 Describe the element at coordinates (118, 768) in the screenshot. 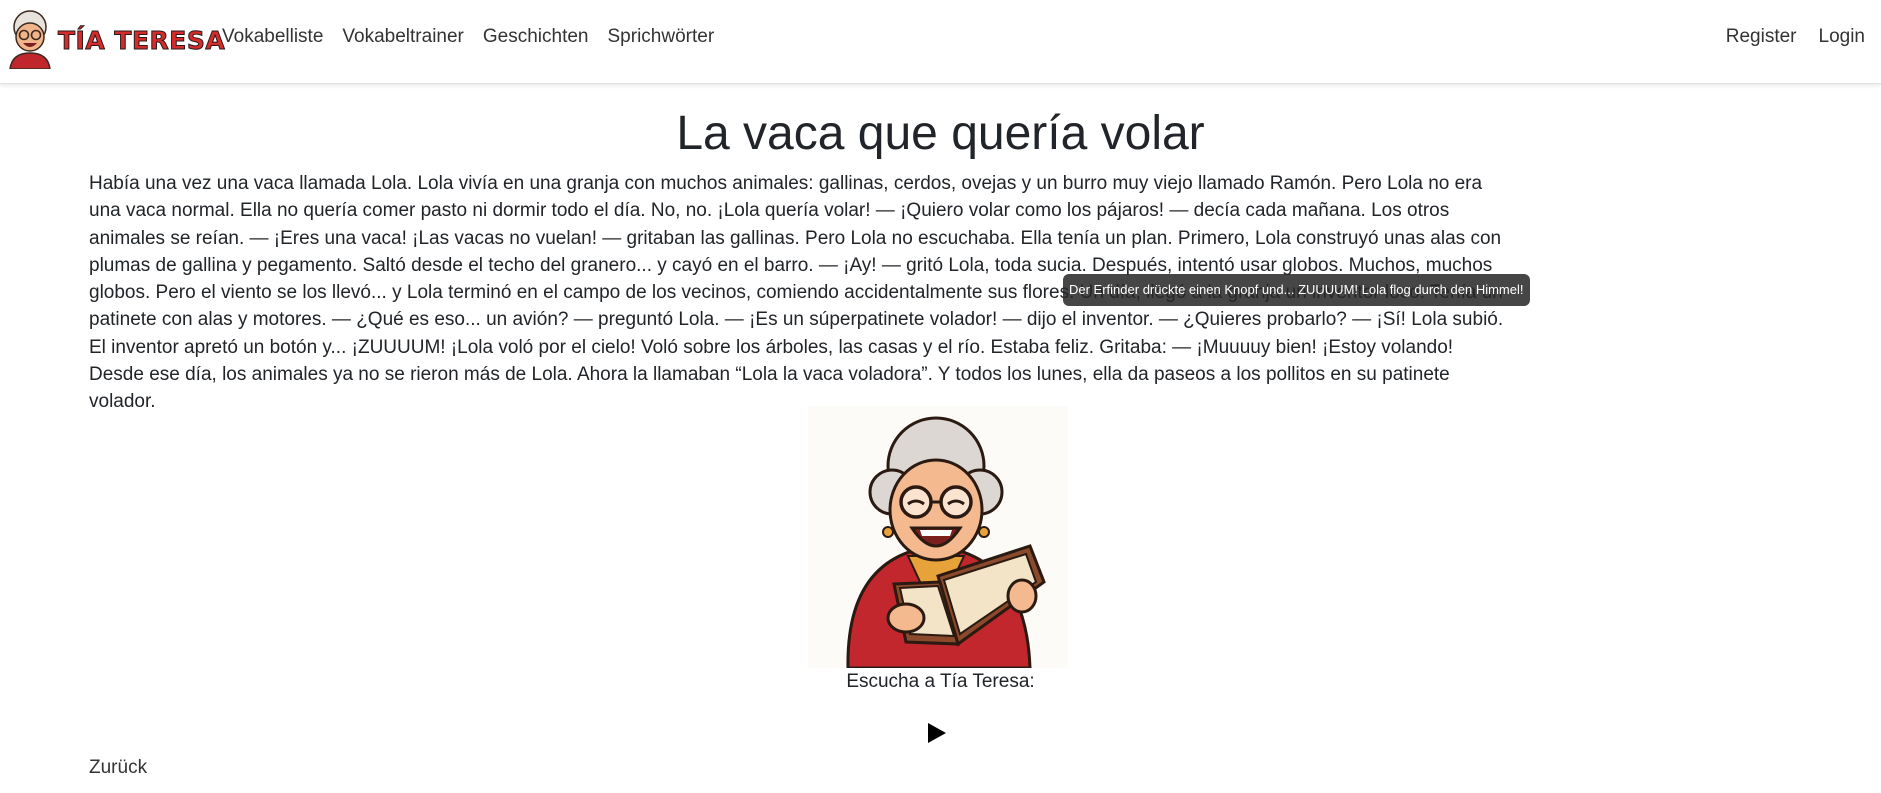

I see `back-link: Zurück` at that location.